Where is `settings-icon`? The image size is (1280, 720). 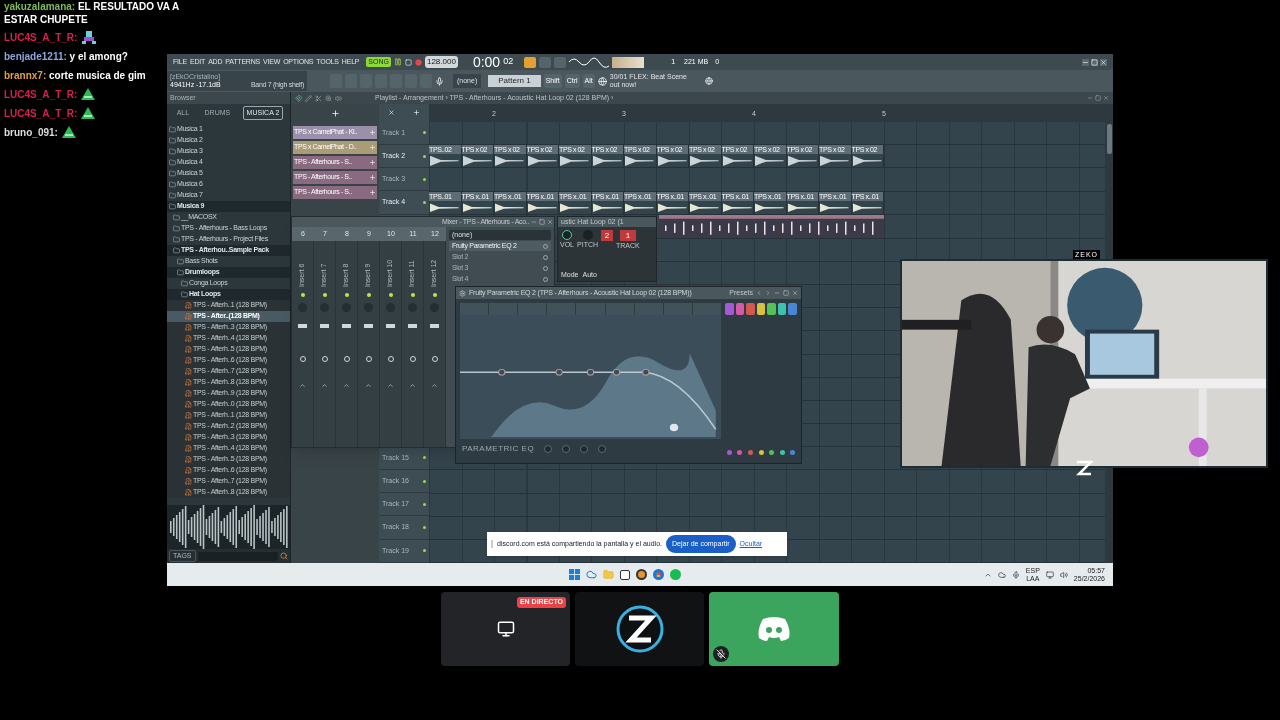 settings-icon is located at coordinates (462, 293).